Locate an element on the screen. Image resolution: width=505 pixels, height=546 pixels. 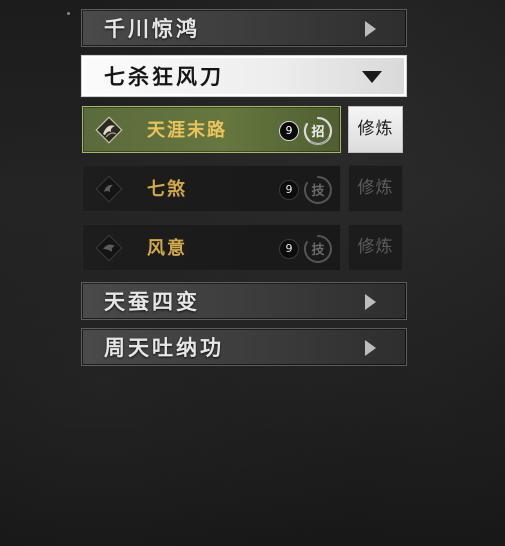
train-button-tianya-molu: 修炼 is located at coordinates (375, 129).